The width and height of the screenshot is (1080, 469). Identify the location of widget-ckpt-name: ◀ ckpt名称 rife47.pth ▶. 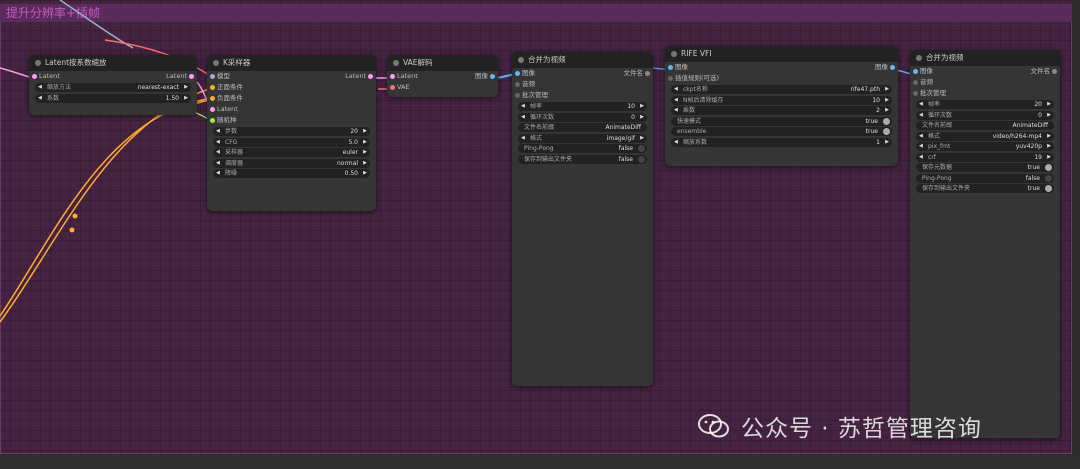
(781, 89).